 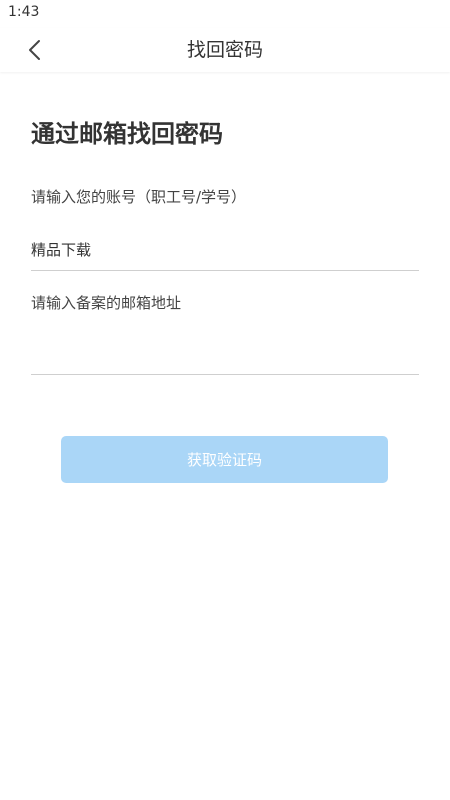 I want to click on page-title: 找回密码, so click(x=224, y=50).